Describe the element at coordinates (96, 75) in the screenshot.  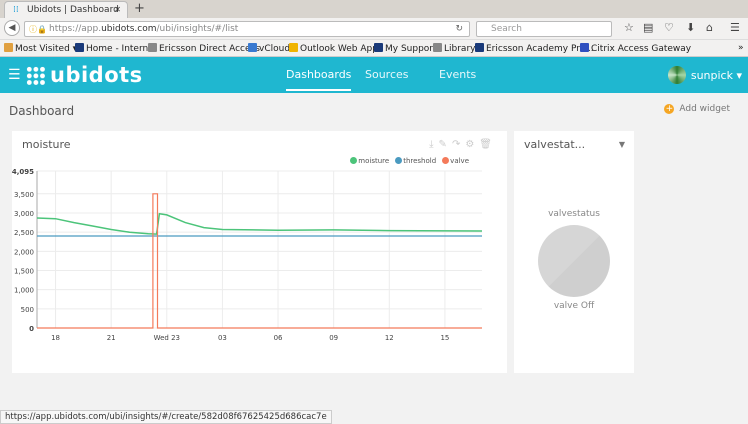
I see `logo-text: ubidots` at that location.